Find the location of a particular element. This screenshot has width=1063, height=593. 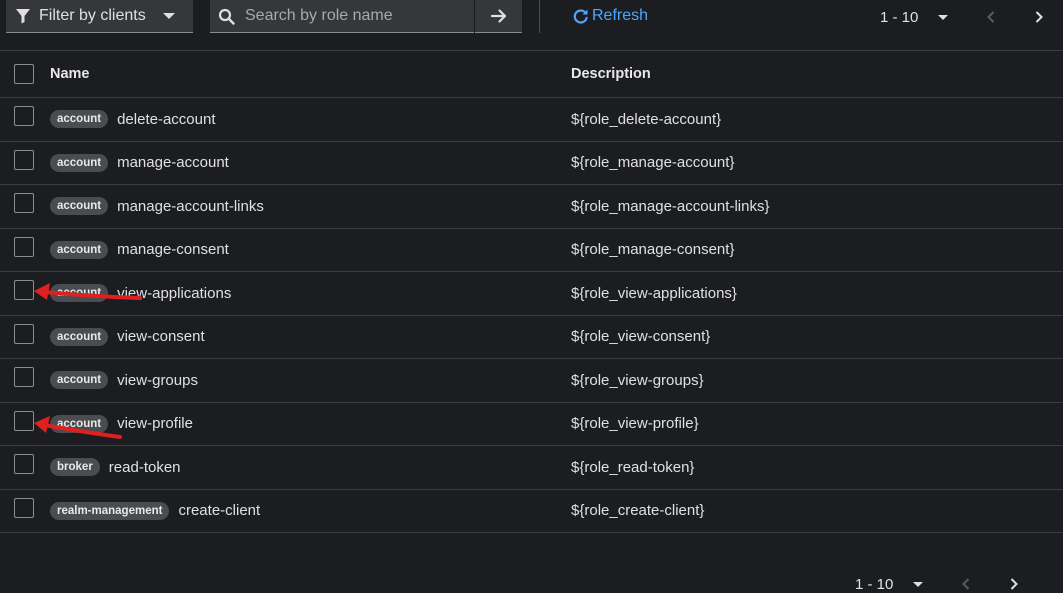

toolbar-divider is located at coordinates (539, 16).